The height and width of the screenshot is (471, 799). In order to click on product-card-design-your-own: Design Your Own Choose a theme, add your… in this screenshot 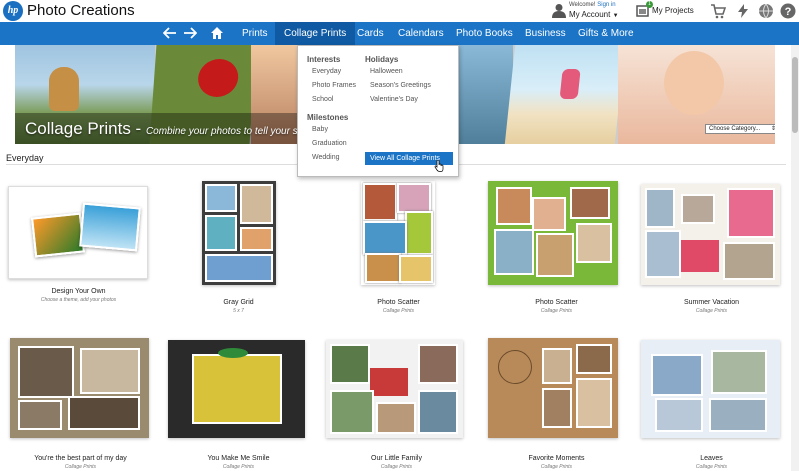, I will do `click(78, 246)`.